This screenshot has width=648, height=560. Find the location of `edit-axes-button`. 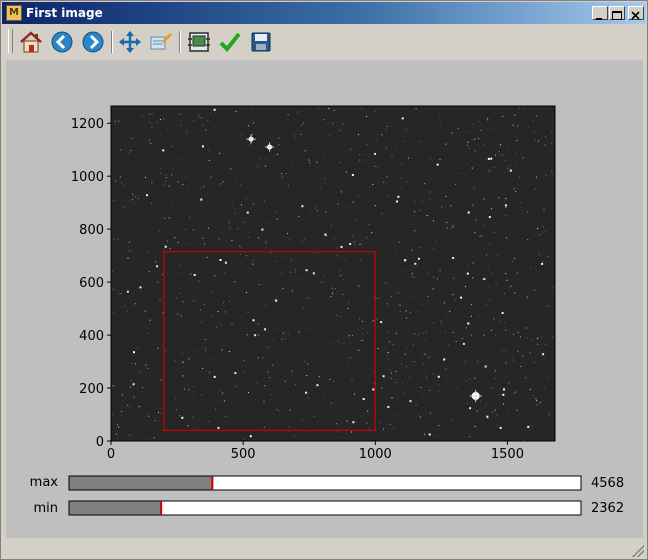

edit-axes-button is located at coordinates (230, 42).